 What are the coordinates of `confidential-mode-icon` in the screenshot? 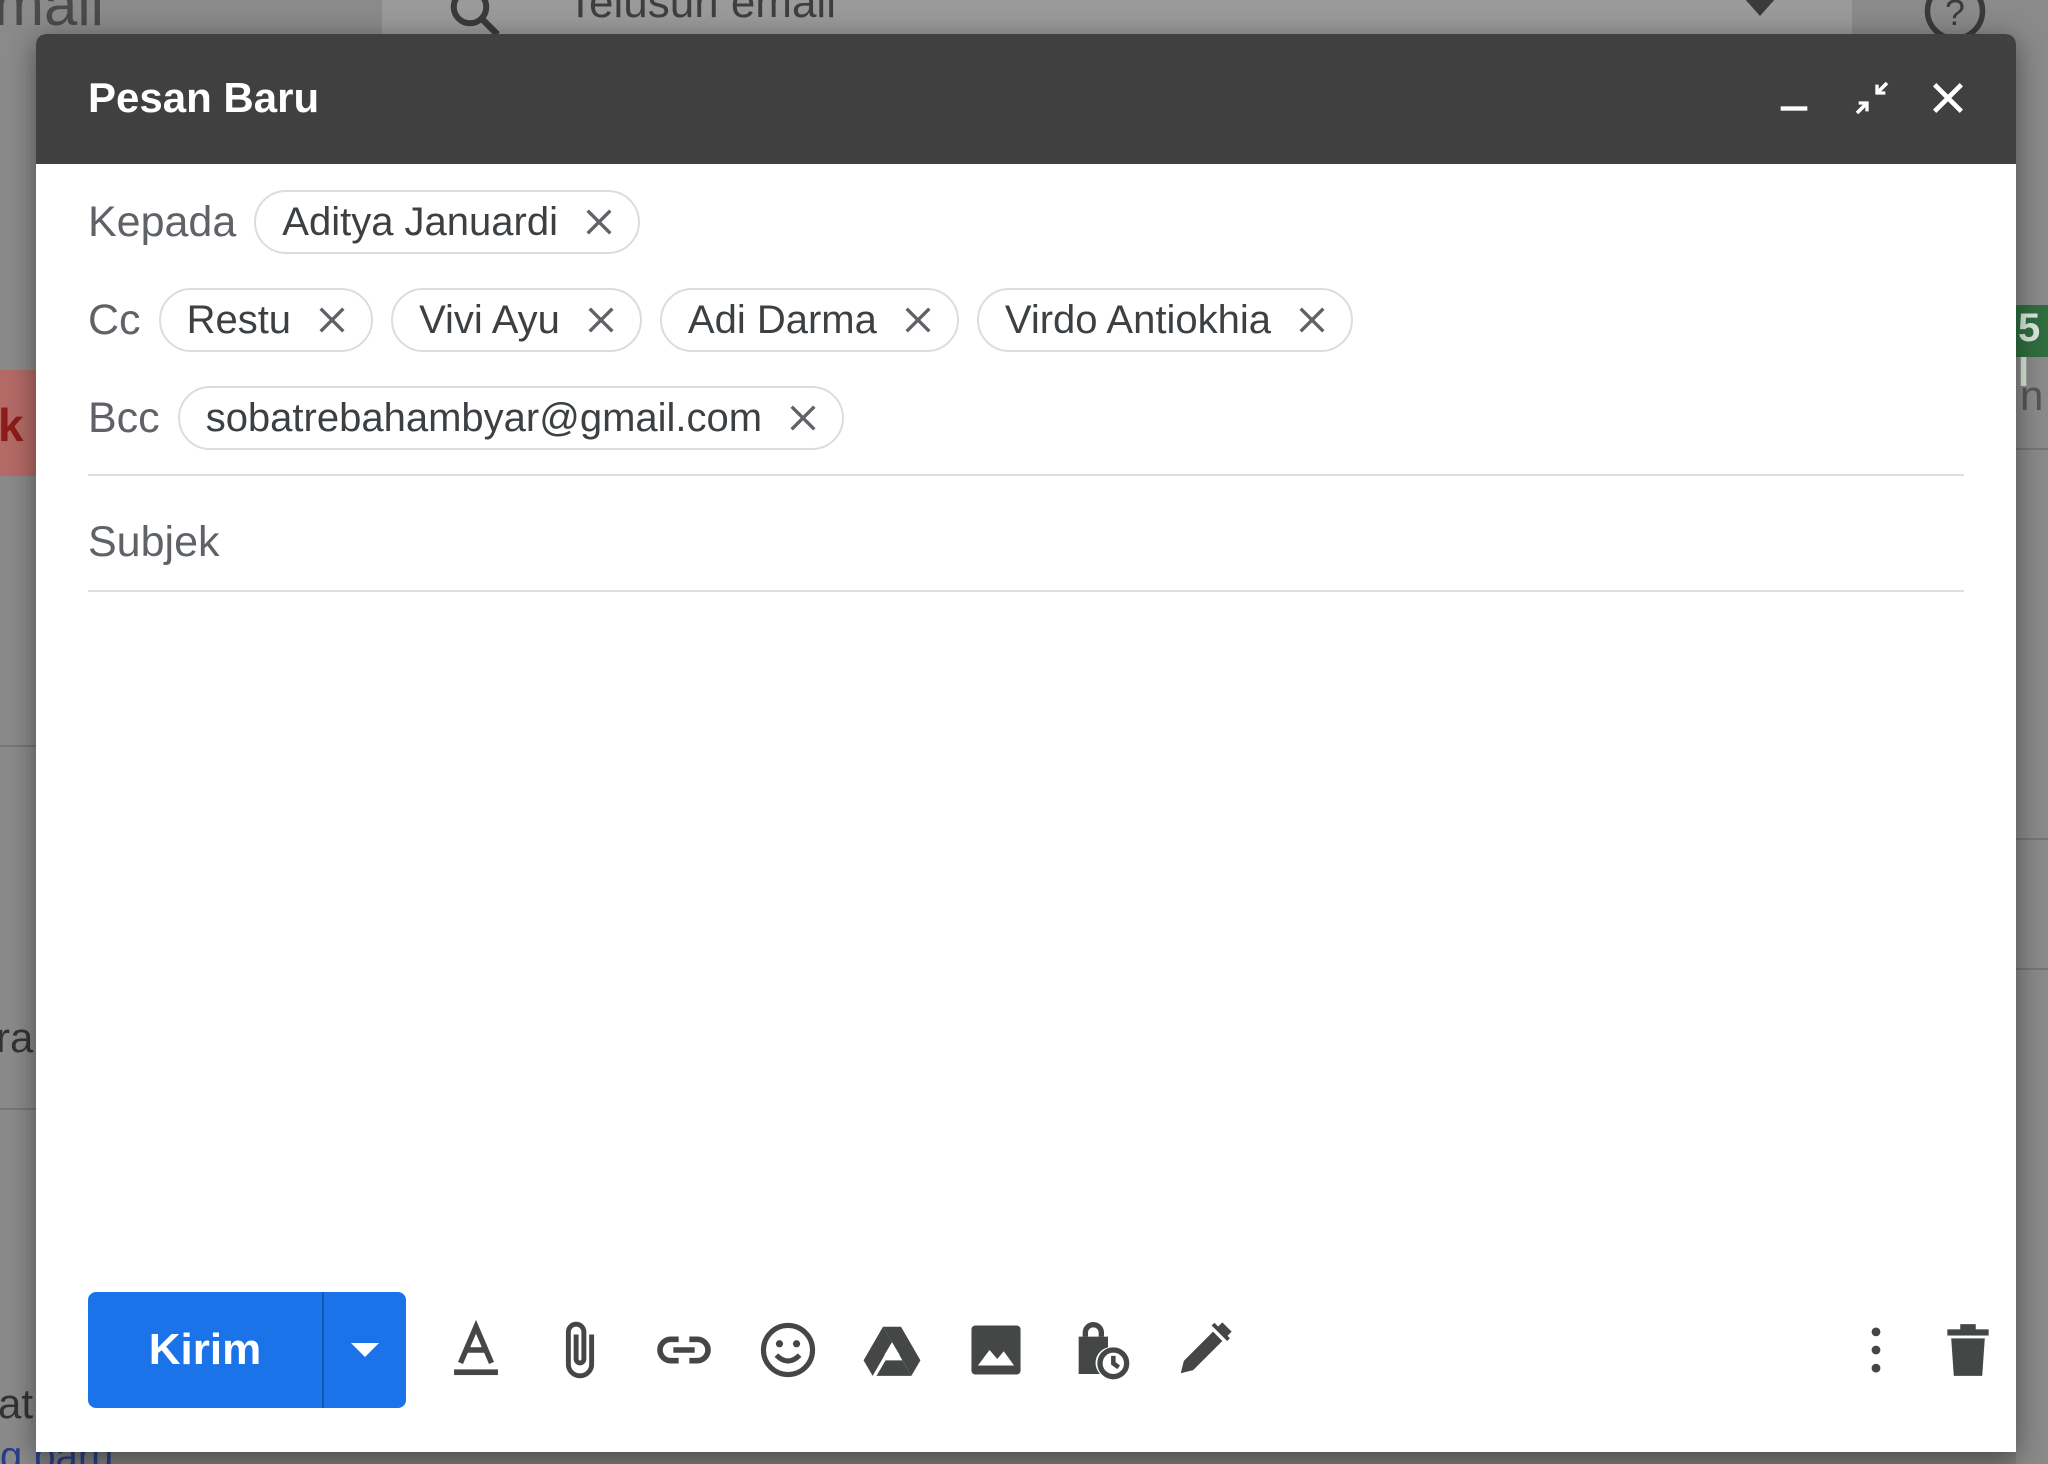 It's located at (1104, 1351).